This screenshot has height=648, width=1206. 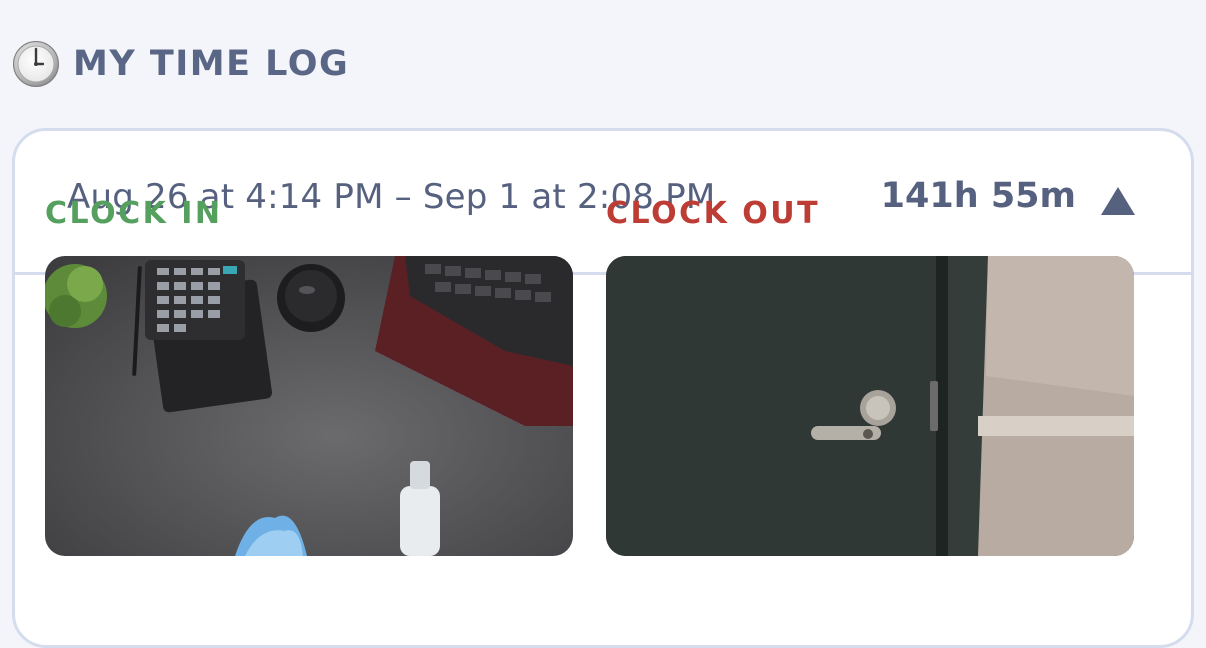 I want to click on page-header: MY TIME LOG, so click(x=180, y=64).